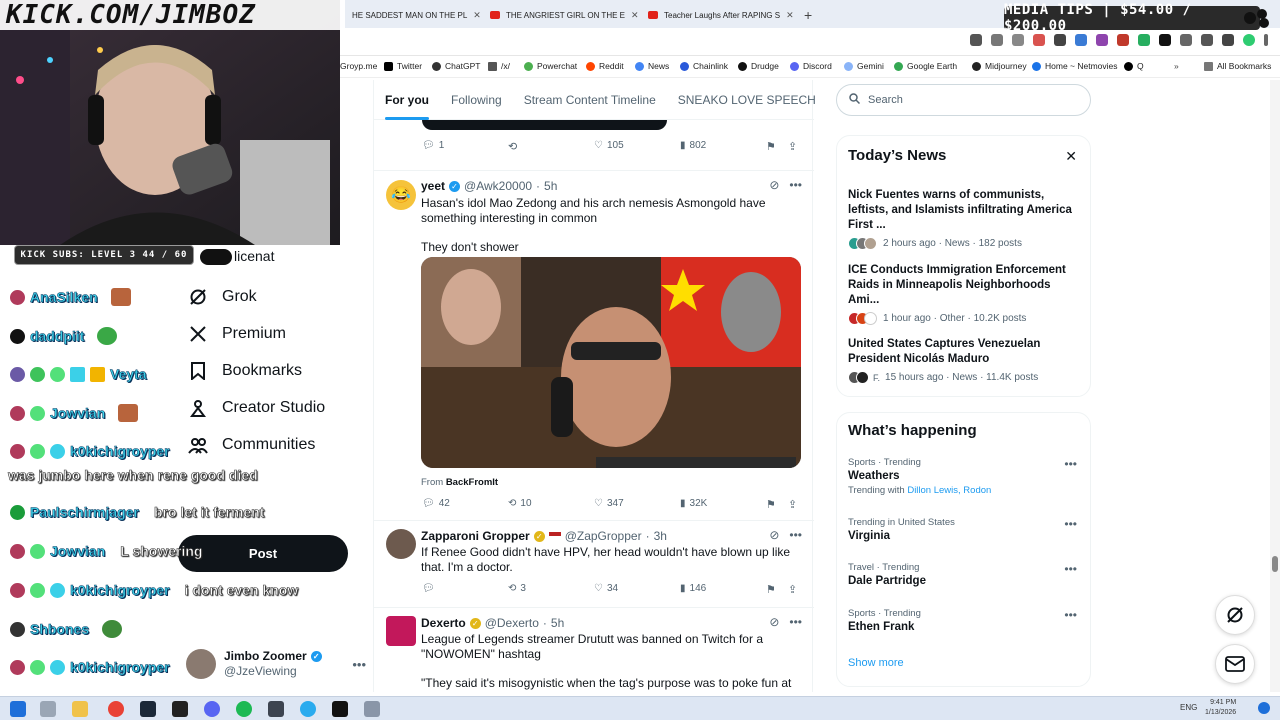 The width and height of the screenshot is (1280, 720). What do you see at coordinates (407, 100) in the screenshot?
I see `tab-for-you: For you` at bounding box center [407, 100].